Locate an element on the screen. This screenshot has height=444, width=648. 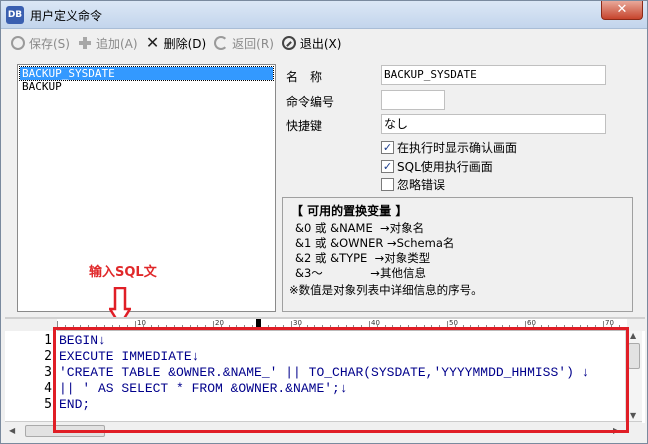
add-button: 追加(A) is located at coordinates (108, 43).